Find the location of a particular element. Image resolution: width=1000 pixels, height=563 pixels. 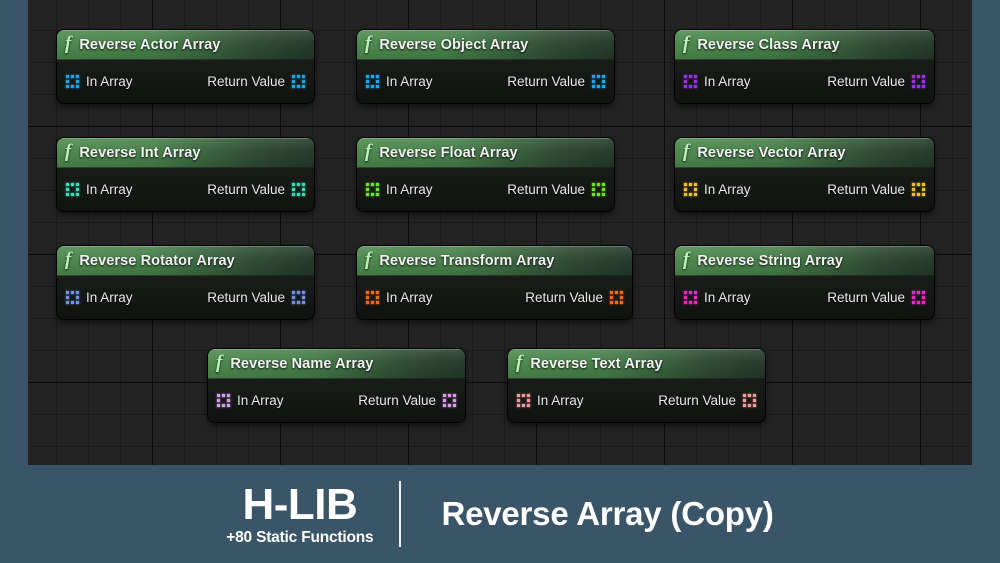

node-header: f Reverse Text Array is located at coordinates (636, 364).